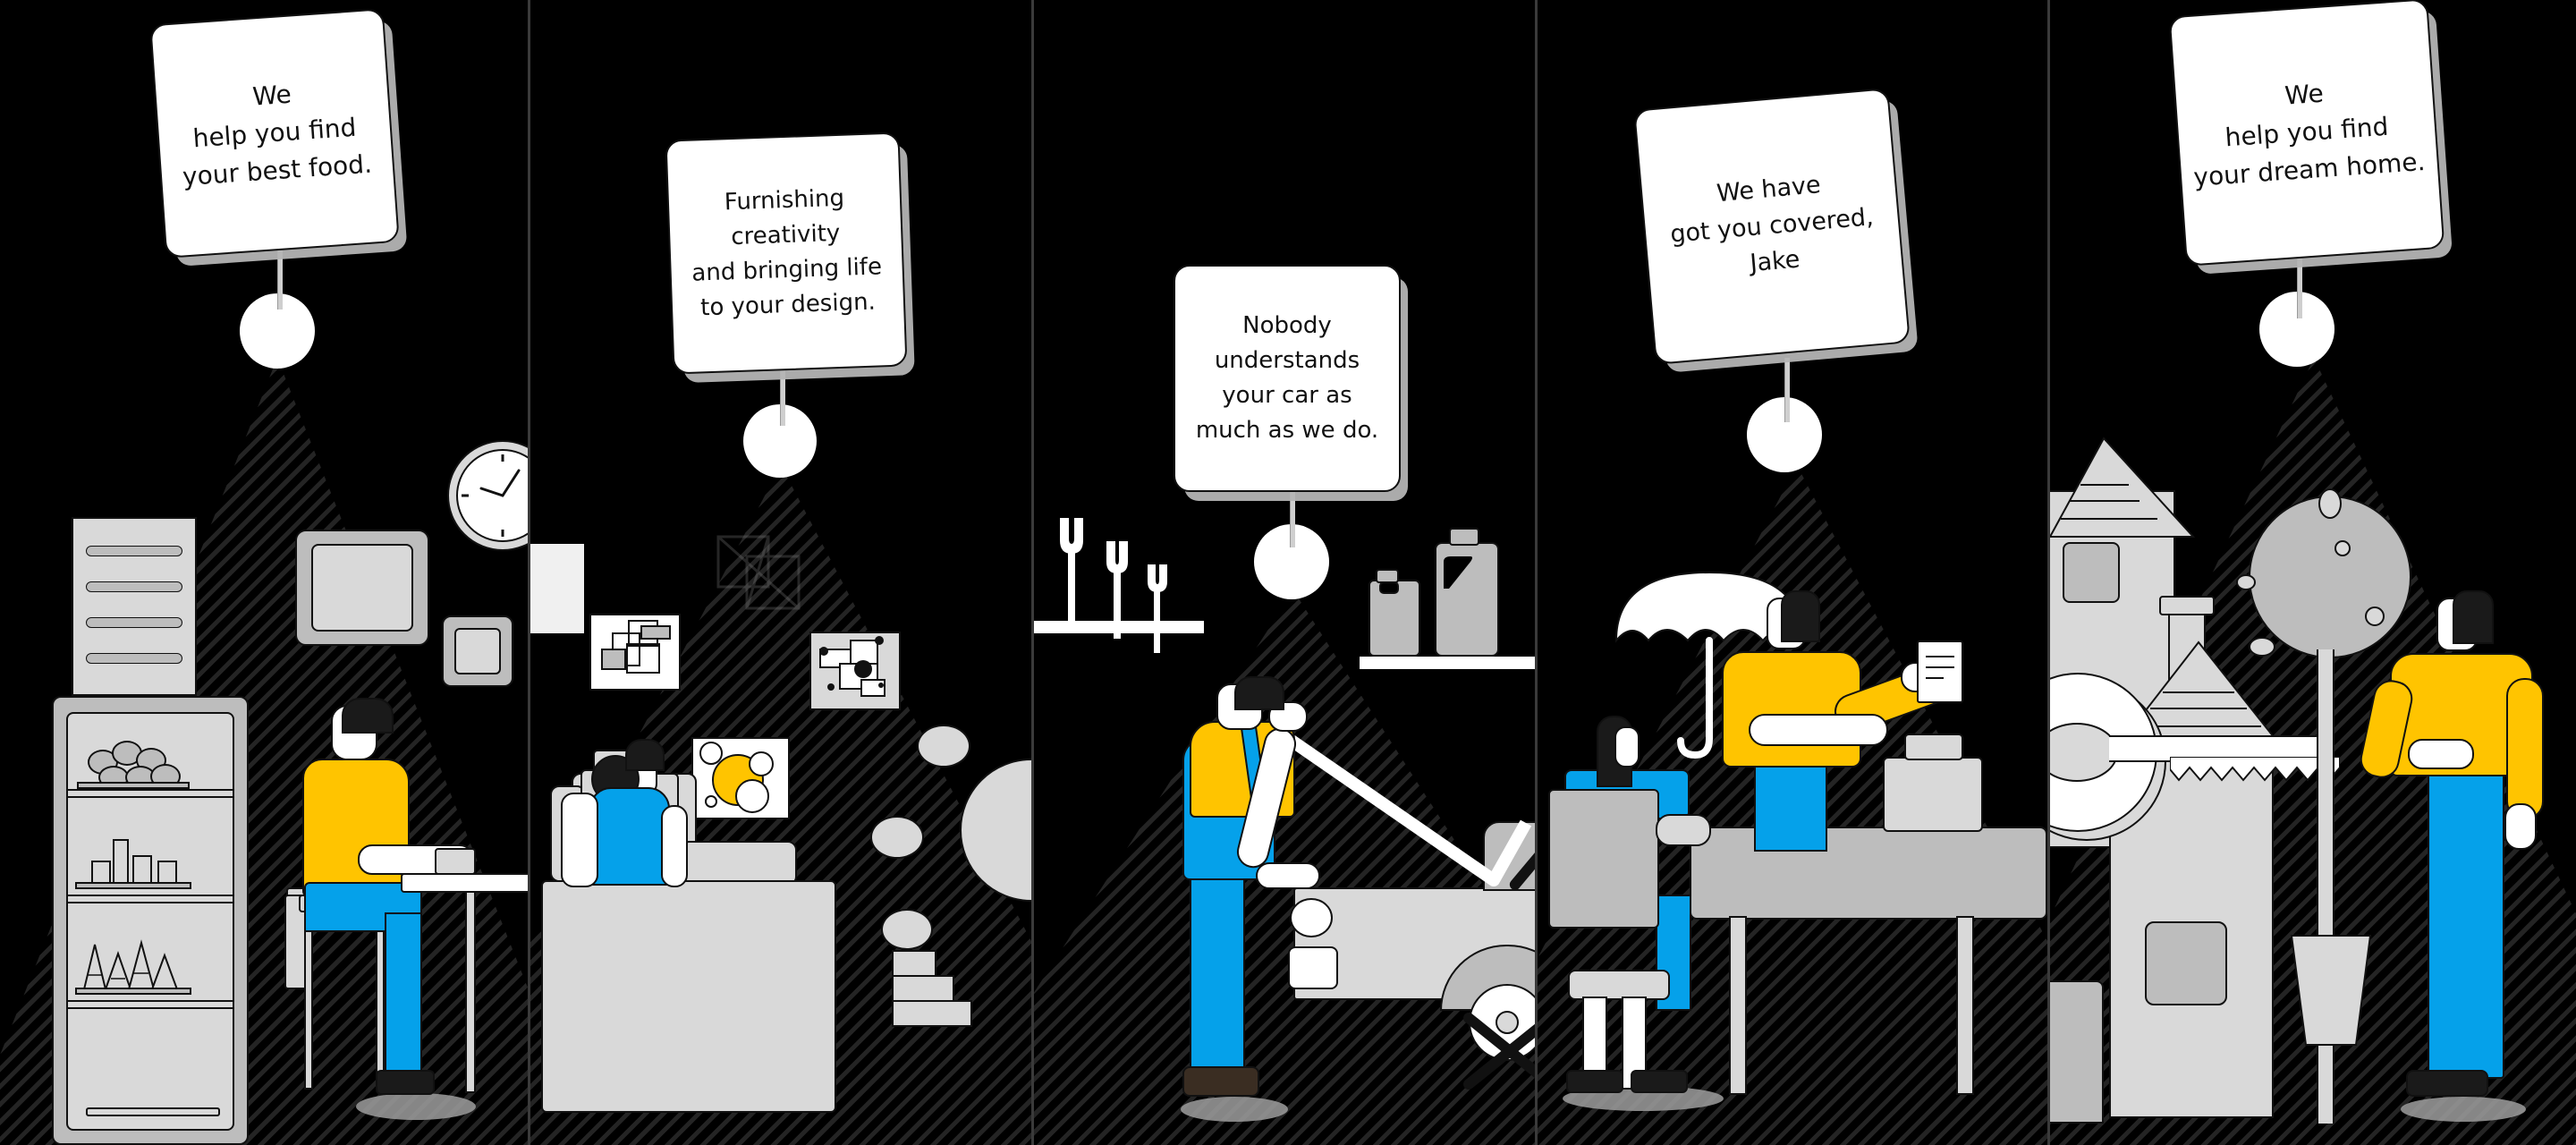 This screenshot has width=2576, height=1145. I want to click on oil-bottle-large-cap, so click(1464, 537).